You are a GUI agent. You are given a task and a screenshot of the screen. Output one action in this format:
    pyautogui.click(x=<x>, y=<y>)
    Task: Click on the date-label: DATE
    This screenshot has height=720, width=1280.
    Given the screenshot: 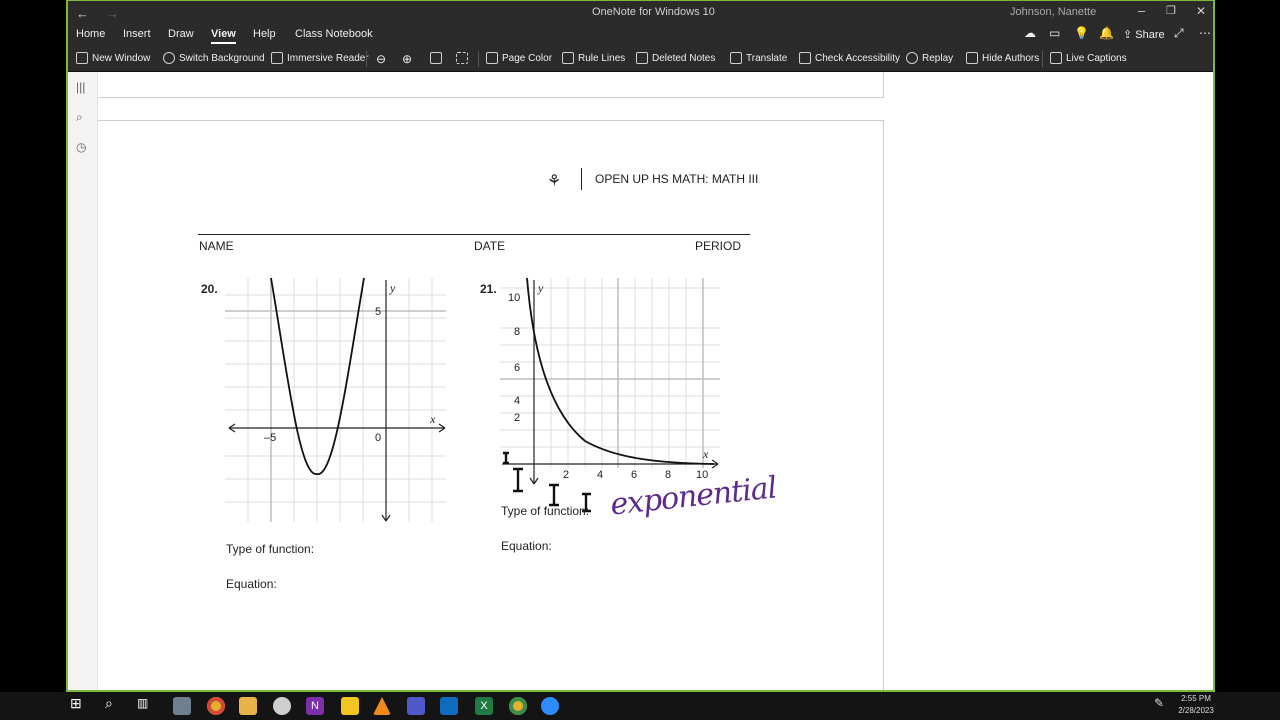 What is the action you would take?
    pyautogui.click(x=490, y=246)
    